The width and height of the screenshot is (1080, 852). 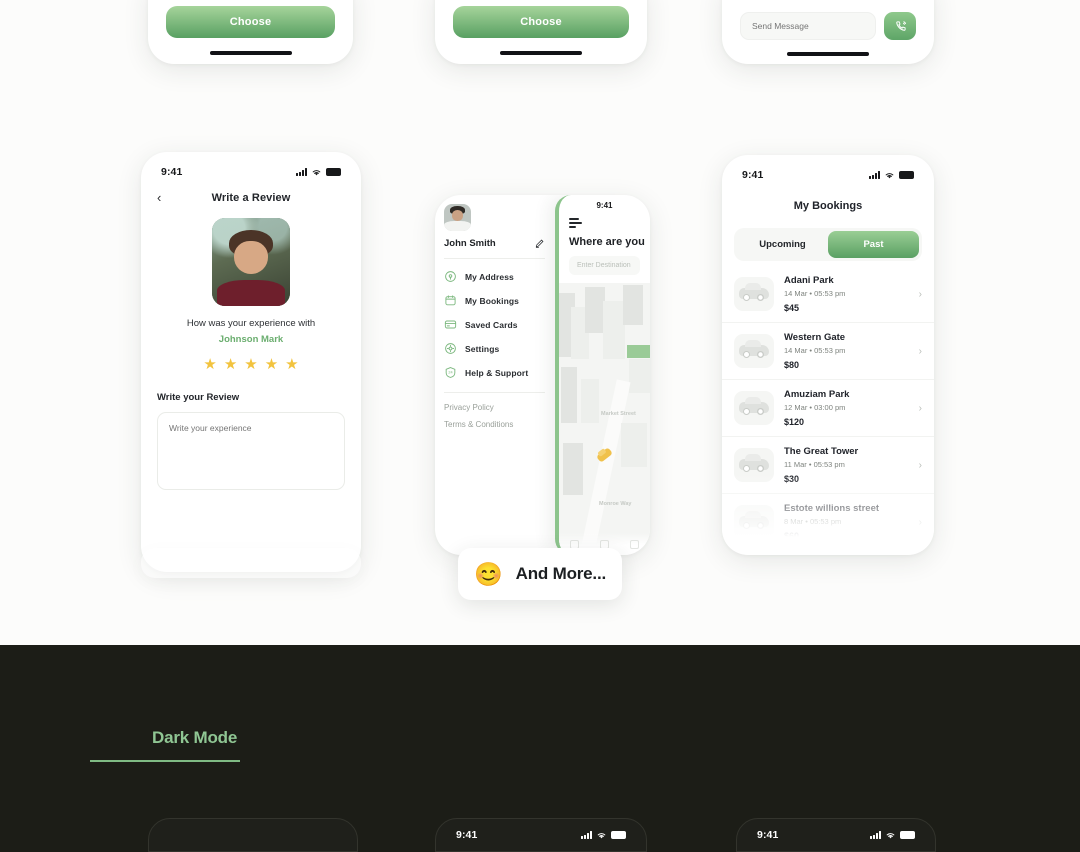 I want to click on menu-item-my-address: My Address, so click(x=499, y=276).